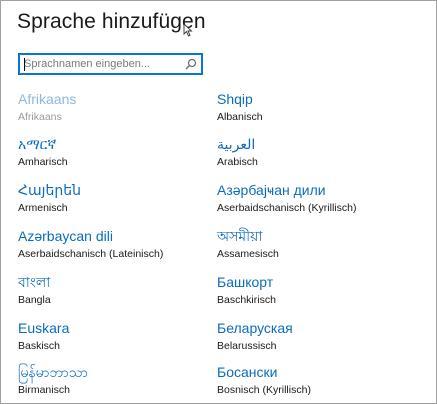 This screenshot has height=404, width=437. I want to click on language-german-name: Arabisch, so click(237, 162).